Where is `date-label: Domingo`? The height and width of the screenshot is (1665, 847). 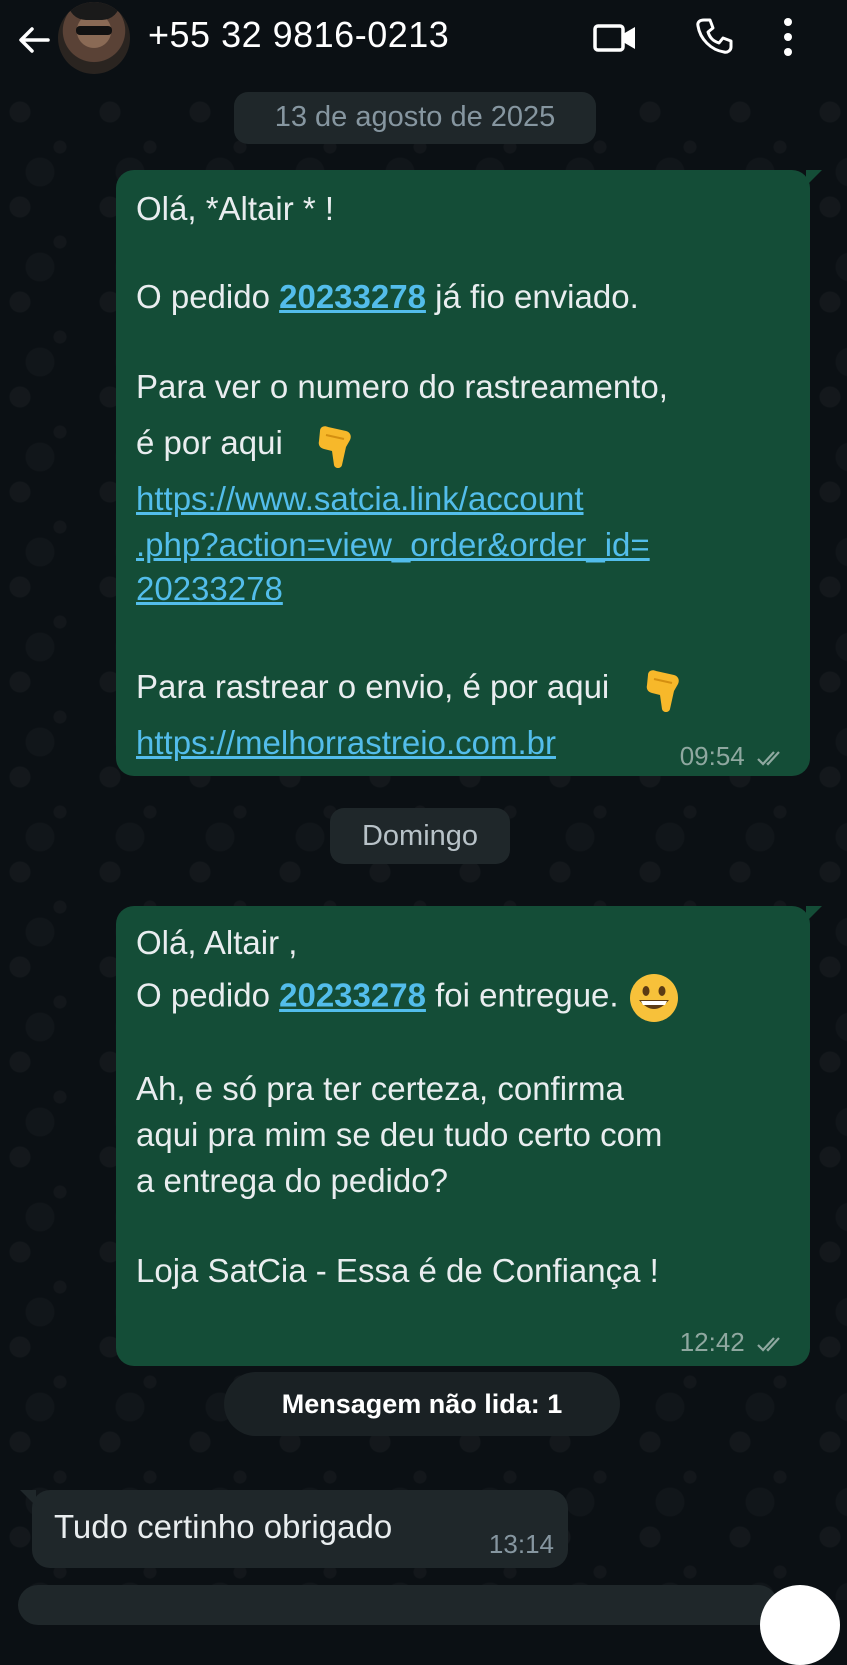 date-label: Domingo is located at coordinates (420, 836).